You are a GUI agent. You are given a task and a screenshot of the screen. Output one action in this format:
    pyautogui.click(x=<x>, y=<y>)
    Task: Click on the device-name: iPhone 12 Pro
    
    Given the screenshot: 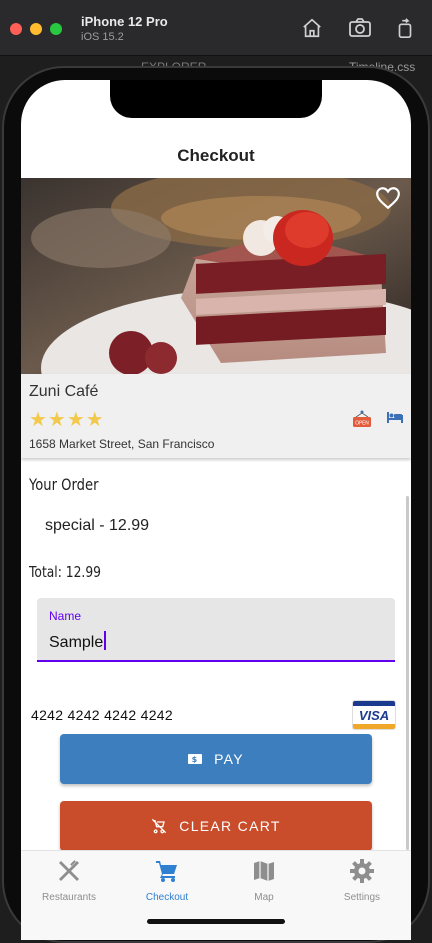 What is the action you would take?
    pyautogui.click(x=124, y=21)
    